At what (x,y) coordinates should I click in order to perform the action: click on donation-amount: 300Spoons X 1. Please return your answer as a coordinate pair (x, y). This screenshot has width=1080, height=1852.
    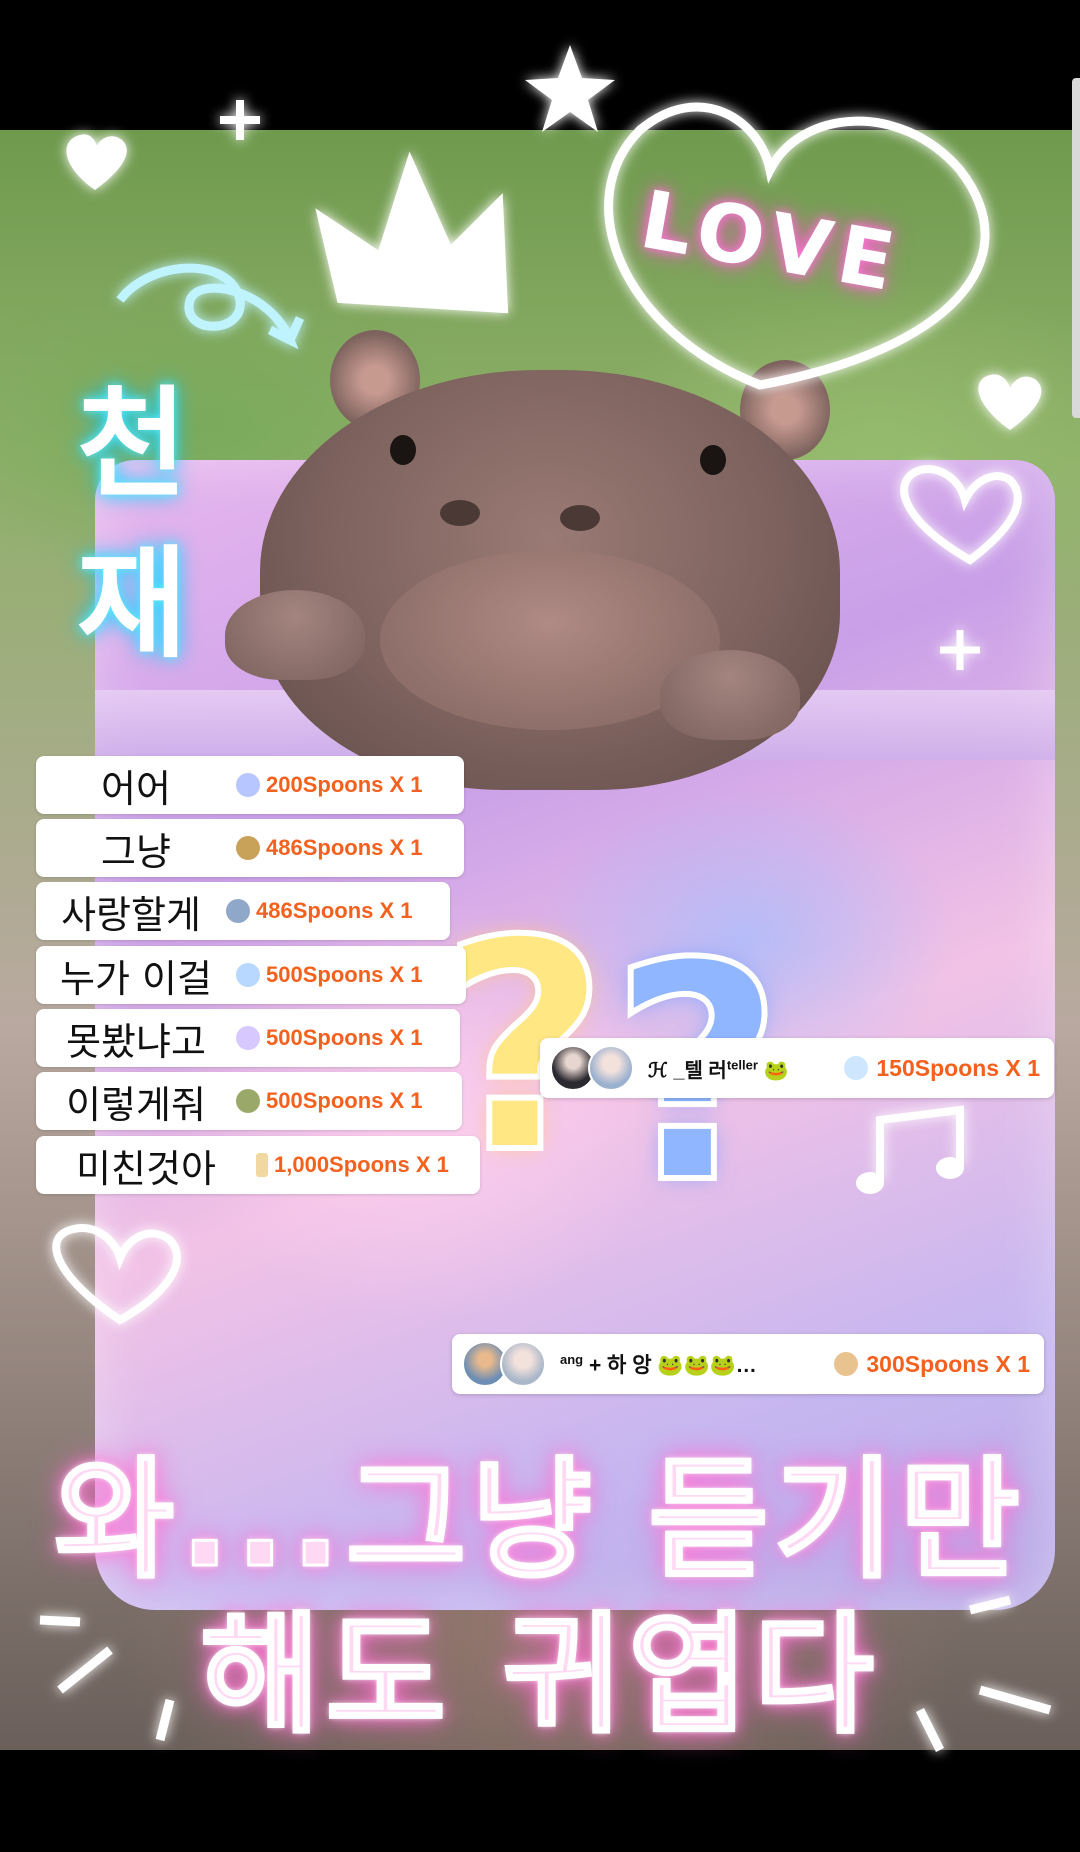
    Looking at the image, I should click on (932, 1364).